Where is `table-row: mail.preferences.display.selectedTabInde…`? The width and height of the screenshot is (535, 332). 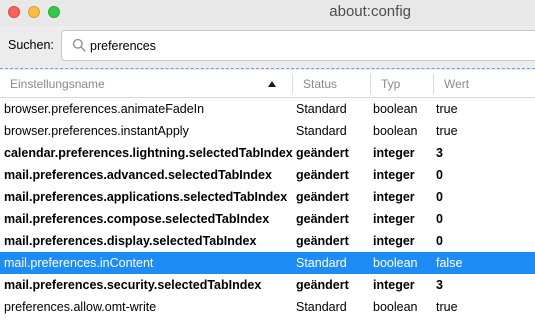
table-row: mail.preferences.display.selectedTabInde… is located at coordinates (267, 241).